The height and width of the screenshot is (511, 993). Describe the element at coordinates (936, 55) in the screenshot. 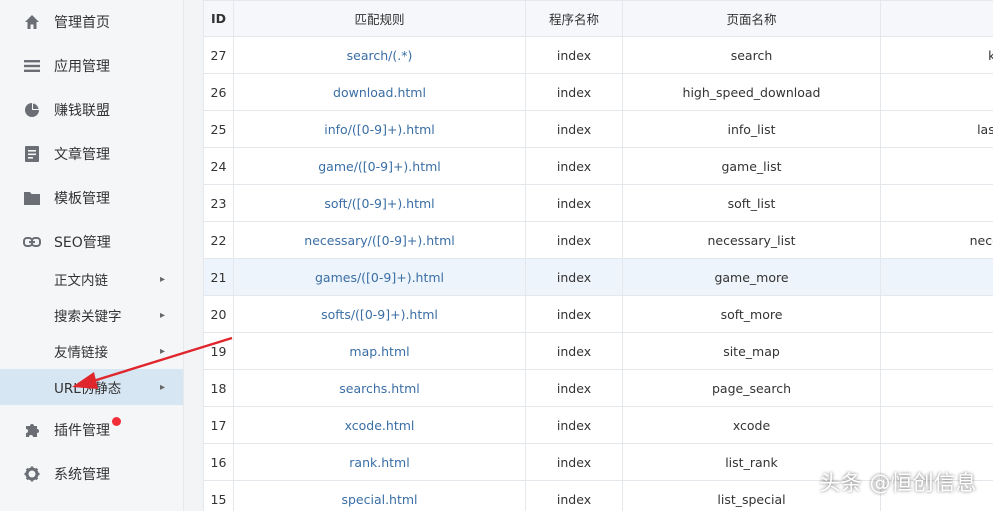

I see `cell-param: keywor` at that location.